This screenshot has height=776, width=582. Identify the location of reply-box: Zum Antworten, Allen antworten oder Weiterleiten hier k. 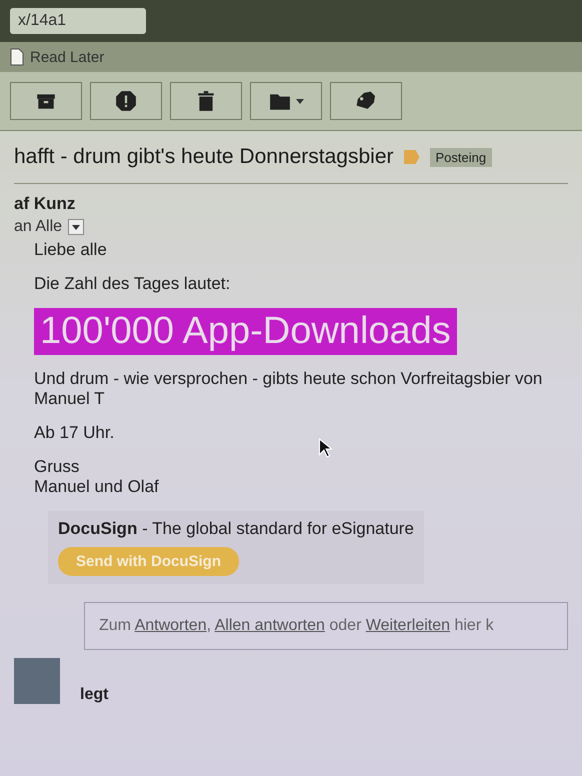
(326, 626).